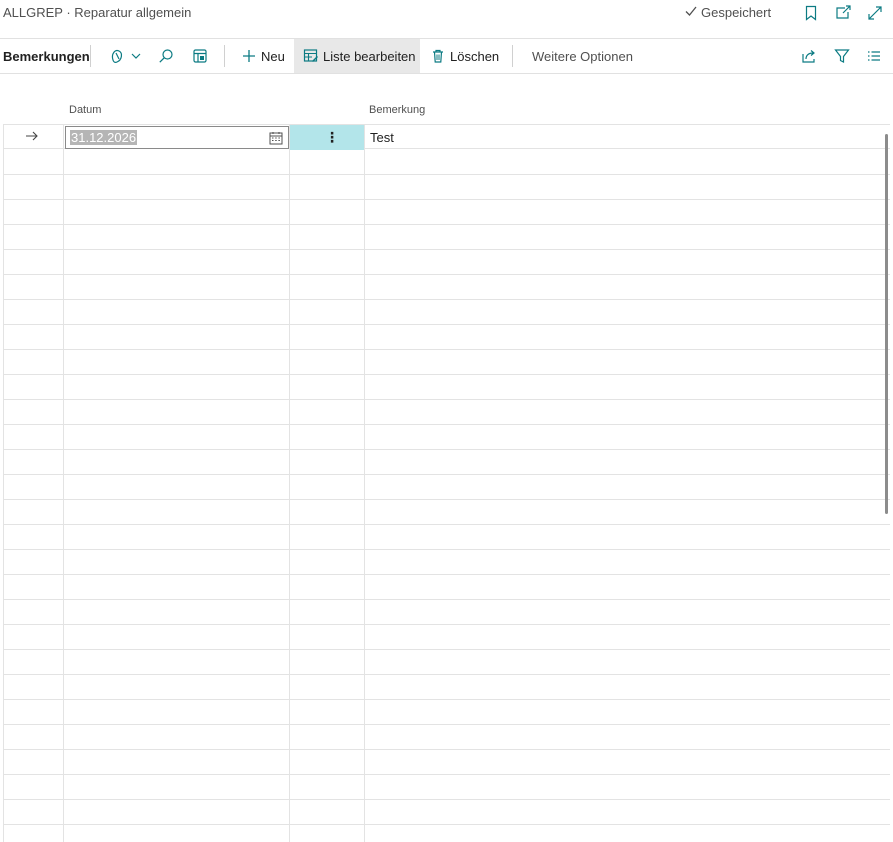 Image resolution: width=893 pixels, height=842 pixels. I want to click on more-options-button: Weitere Optionen, so click(582, 56).